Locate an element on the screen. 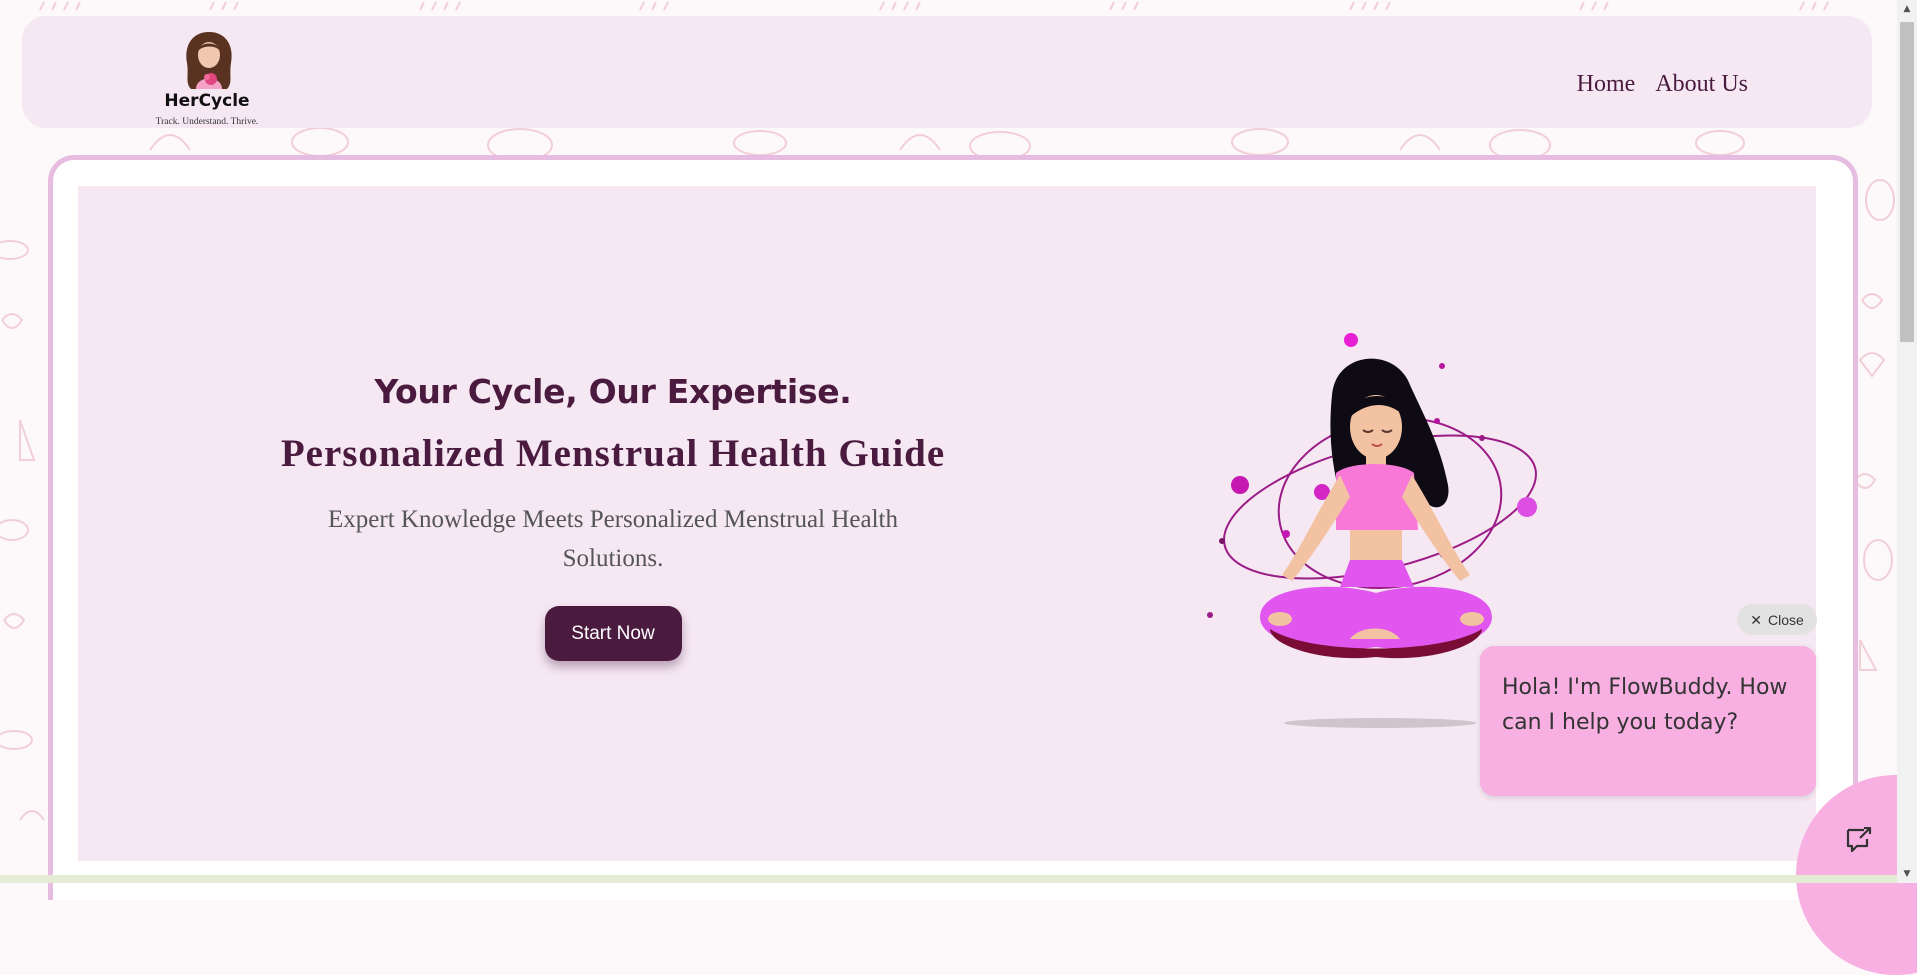 The image size is (1917, 975). hero-title: Your Cycle, Our Expertise. is located at coordinates (613, 391).